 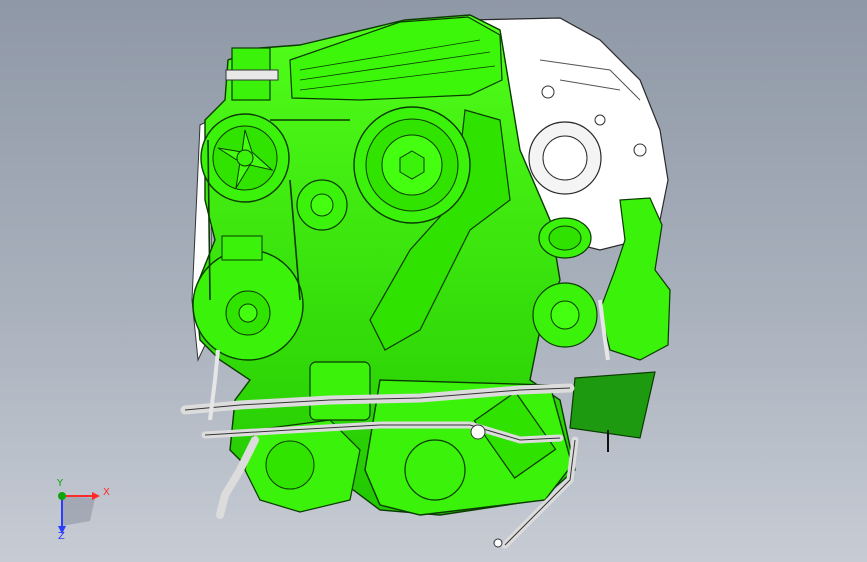 I want to click on alternator-hub, so click(x=248, y=313).